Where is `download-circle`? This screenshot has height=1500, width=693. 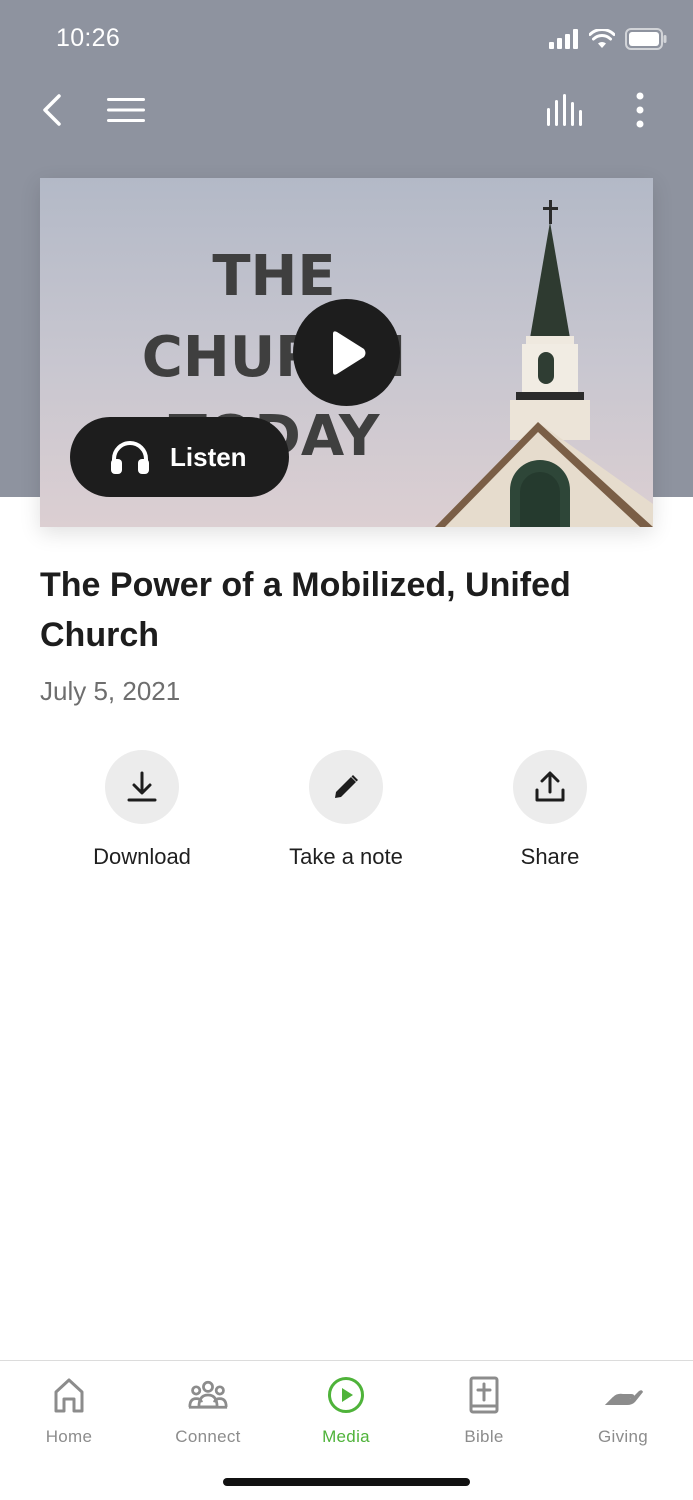 download-circle is located at coordinates (142, 787).